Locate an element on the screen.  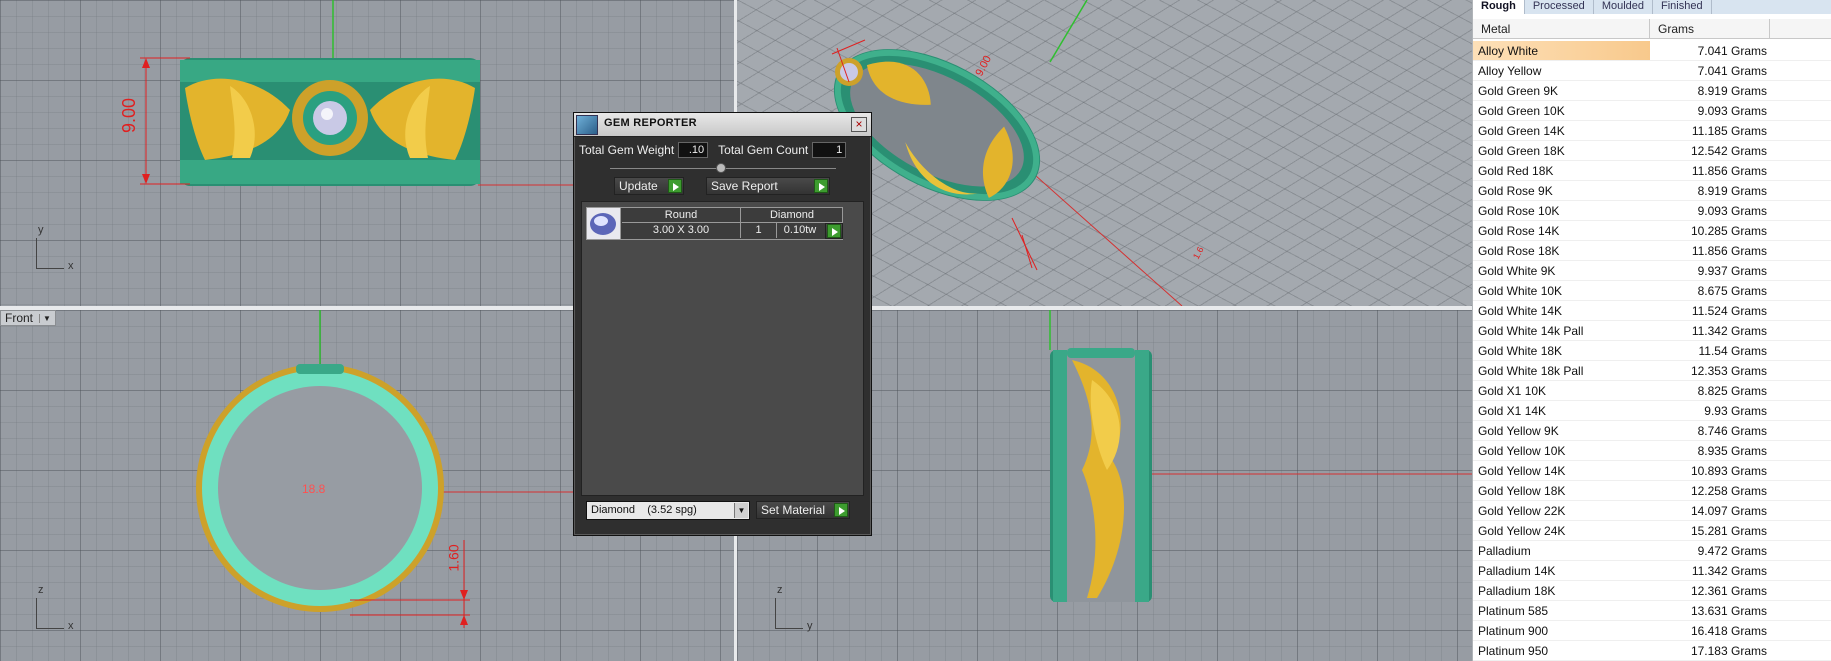
gem-type-header: Diamond is located at coordinates (792, 215).